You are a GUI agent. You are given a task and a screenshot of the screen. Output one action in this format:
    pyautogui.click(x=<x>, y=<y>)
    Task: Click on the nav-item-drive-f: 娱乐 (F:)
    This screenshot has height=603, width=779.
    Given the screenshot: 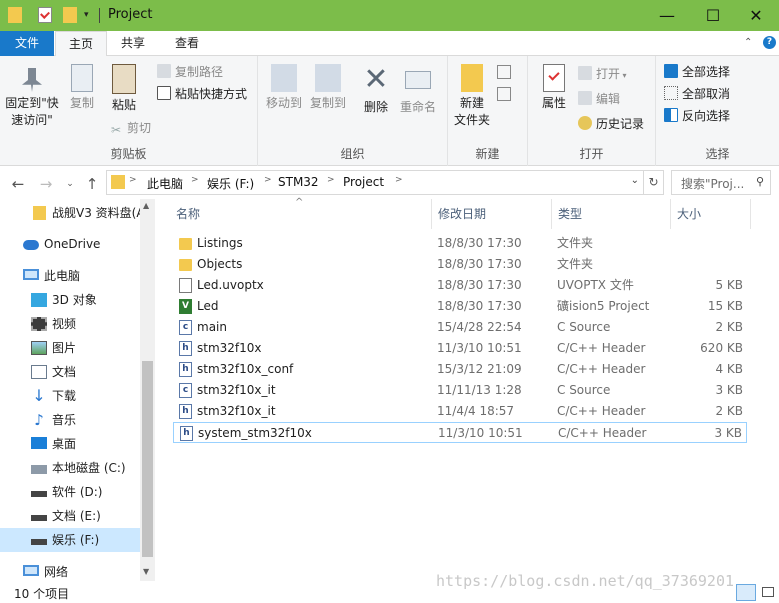 What is the action you would take?
    pyautogui.click(x=70, y=540)
    